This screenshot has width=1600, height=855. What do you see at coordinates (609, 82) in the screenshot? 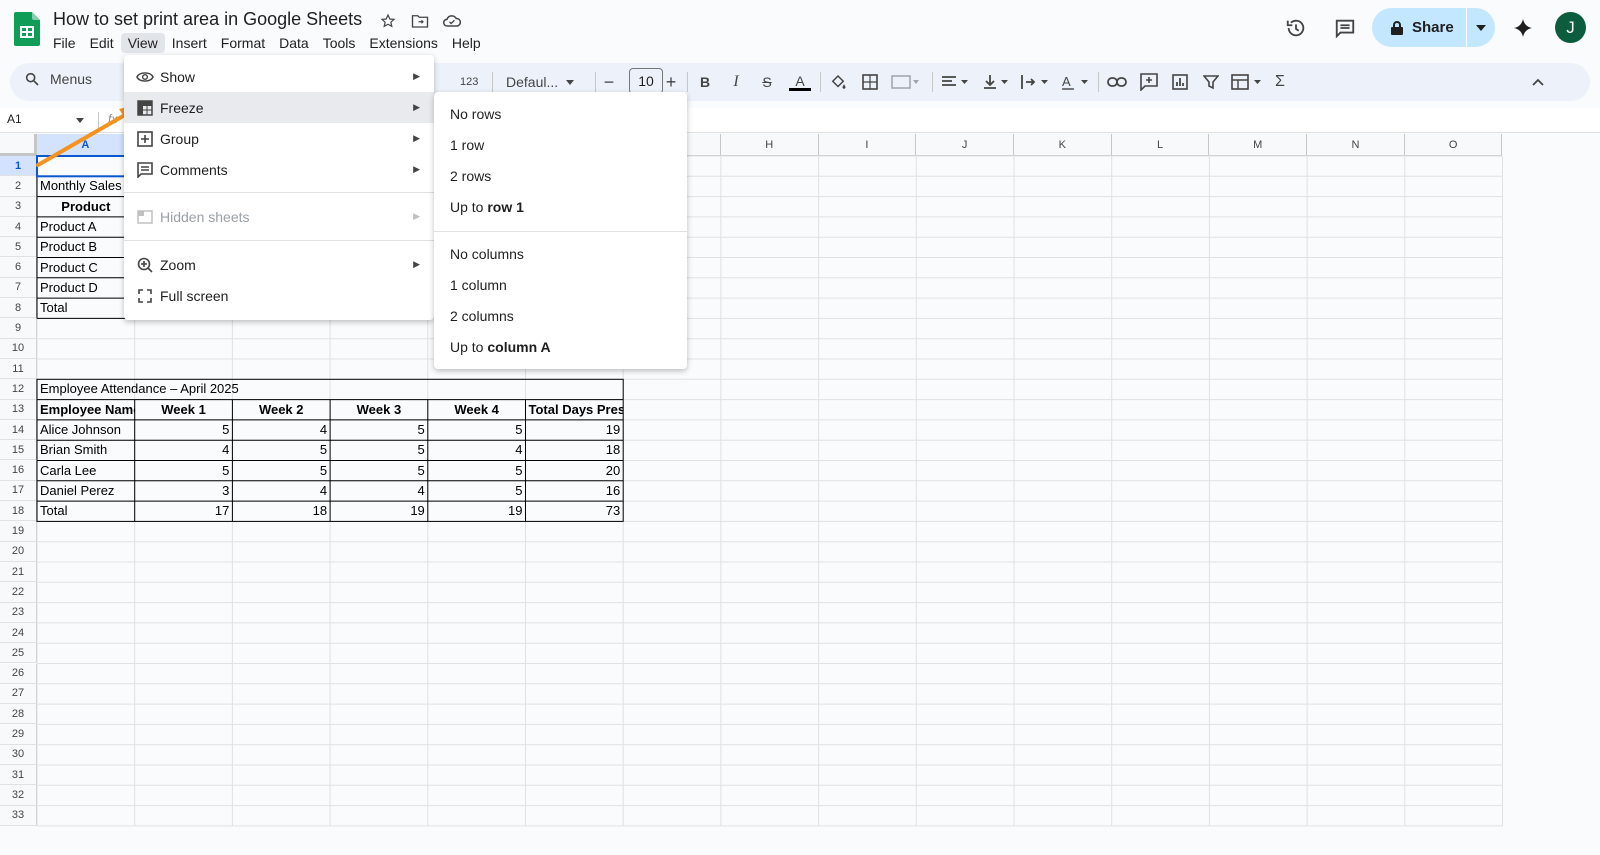
I see `decrease-font-size-button: −` at bounding box center [609, 82].